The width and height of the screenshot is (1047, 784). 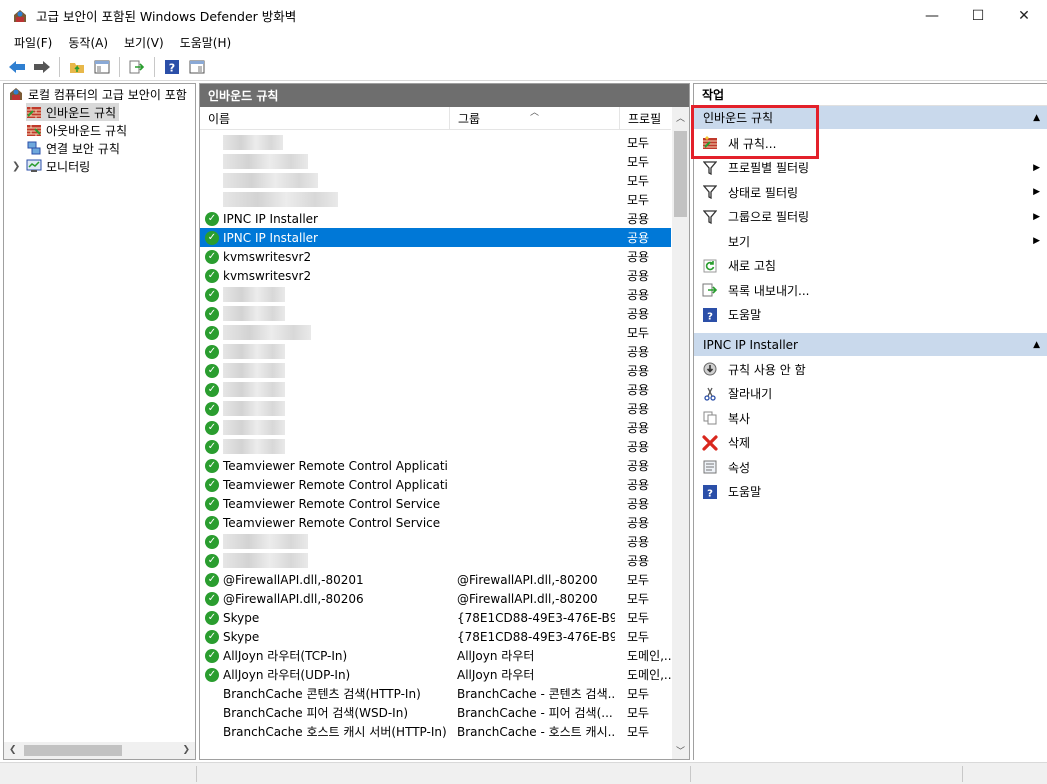 I want to click on tree-root: 로컬 컴퓨터의 고급 보안이 포함, so click(x=97, y=94).